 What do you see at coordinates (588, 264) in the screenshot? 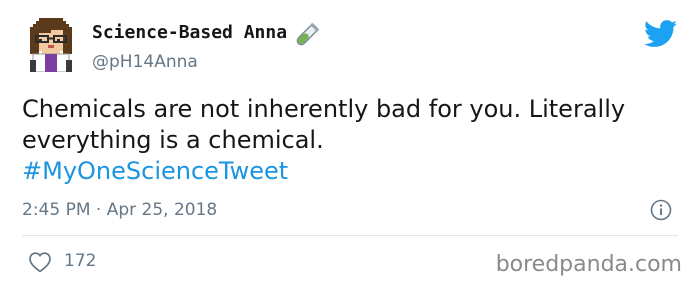
I see `watermark: boredpanda.com` at bounding box center [588, 264].